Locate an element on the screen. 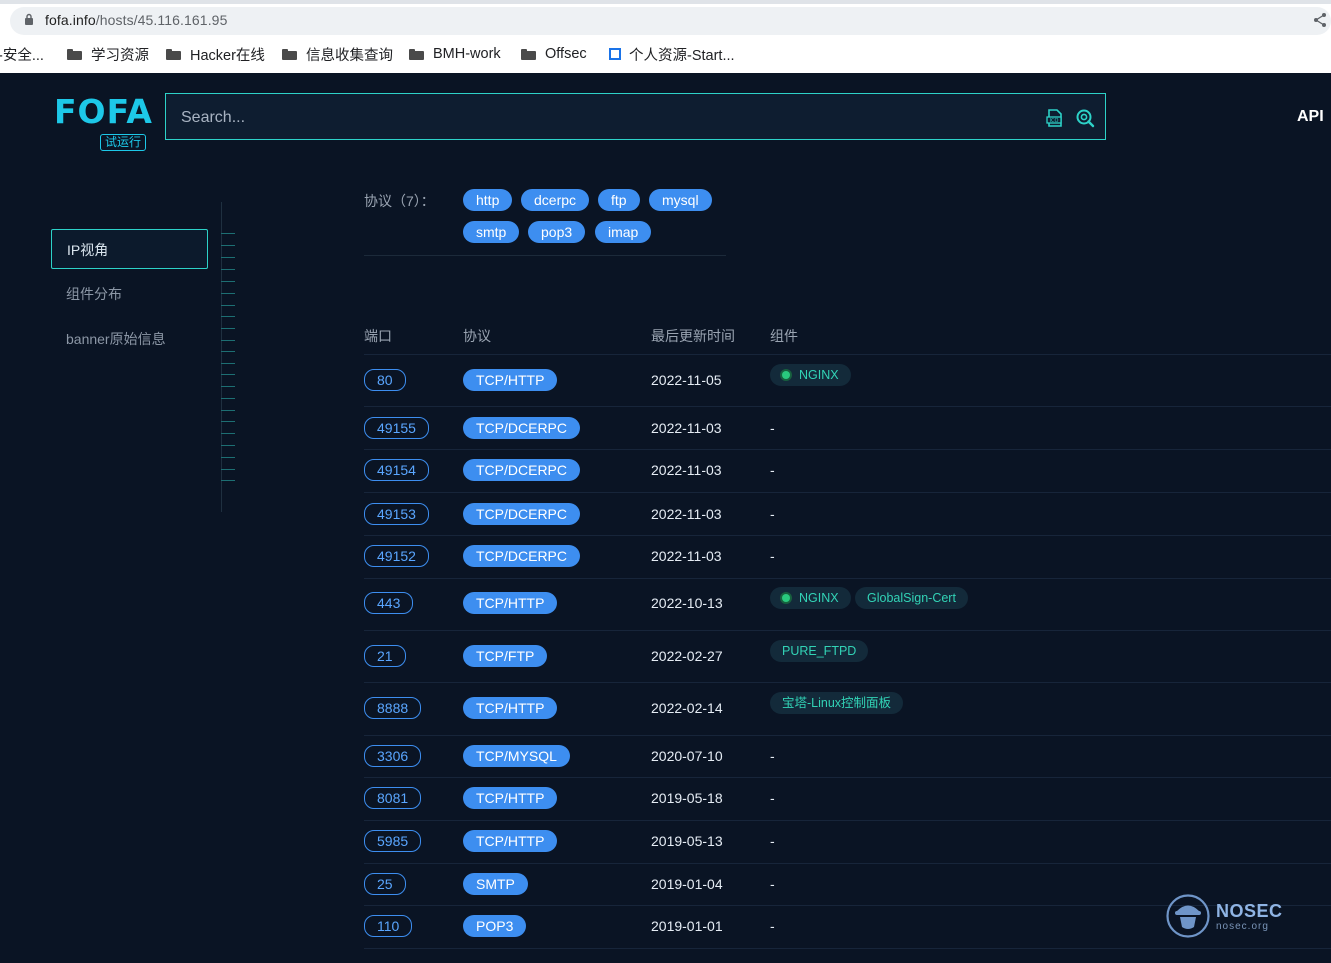 The image size is (1331, 963). component-label: PURE_FTPD is located at coordinates (819, 651).